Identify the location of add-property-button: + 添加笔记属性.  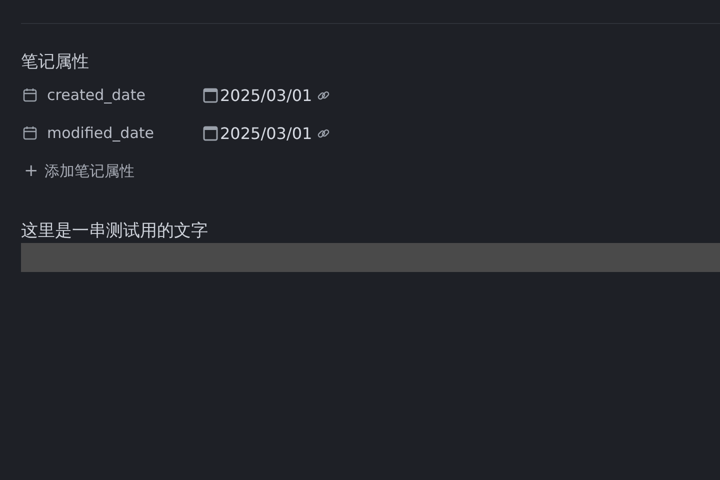
(77, 171).